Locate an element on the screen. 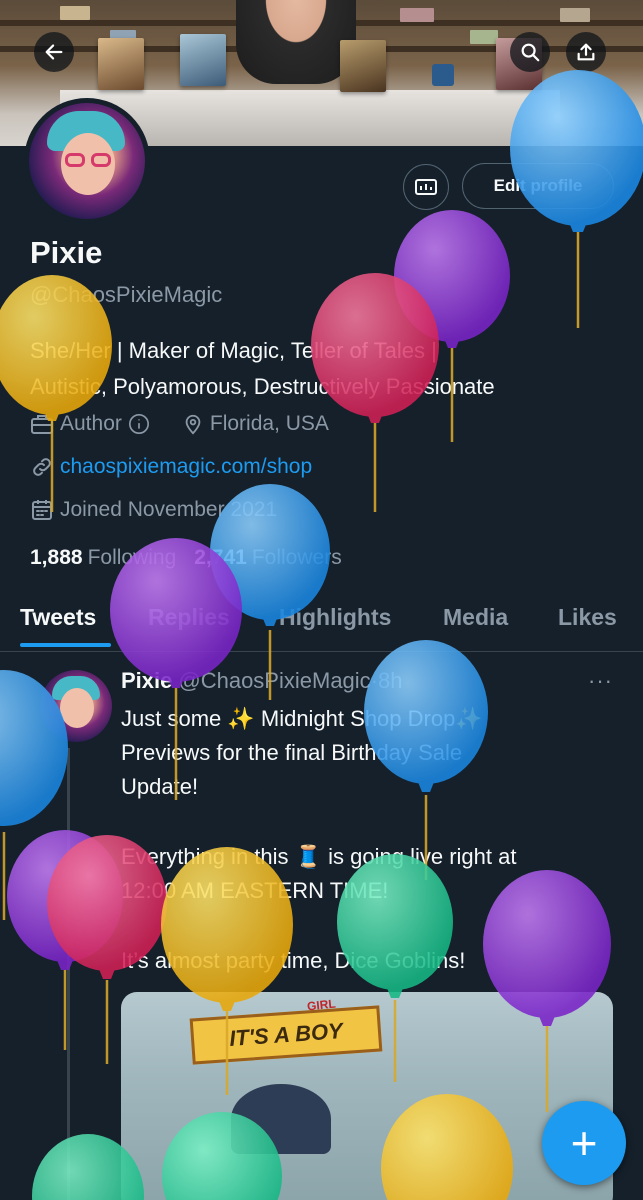 Image resolution: width=643 pixels, height=1200 pixels. tab-highlights: Highlights is located at coordinates (335, 617).